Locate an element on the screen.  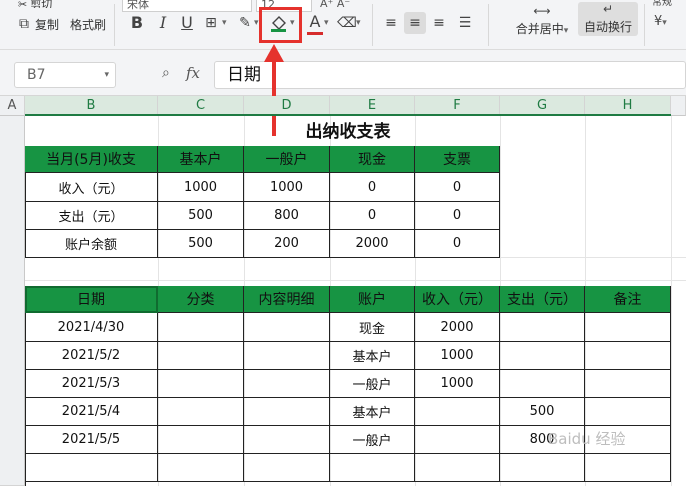
ledger-cell: 2021/5/2 is located at coordinates (91, 356).